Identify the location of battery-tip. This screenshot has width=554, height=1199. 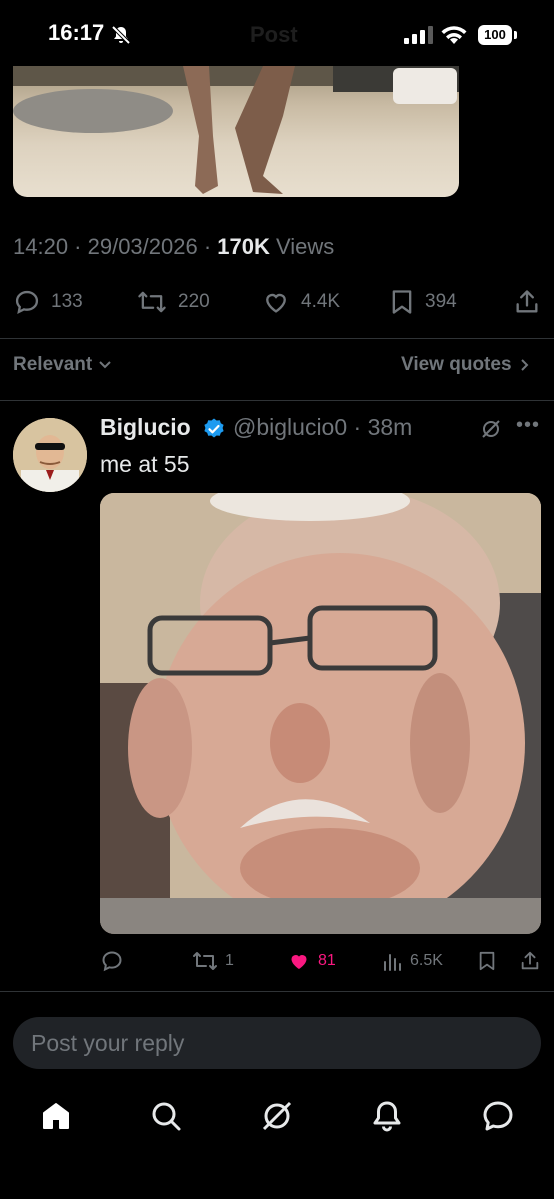
(515, 35).